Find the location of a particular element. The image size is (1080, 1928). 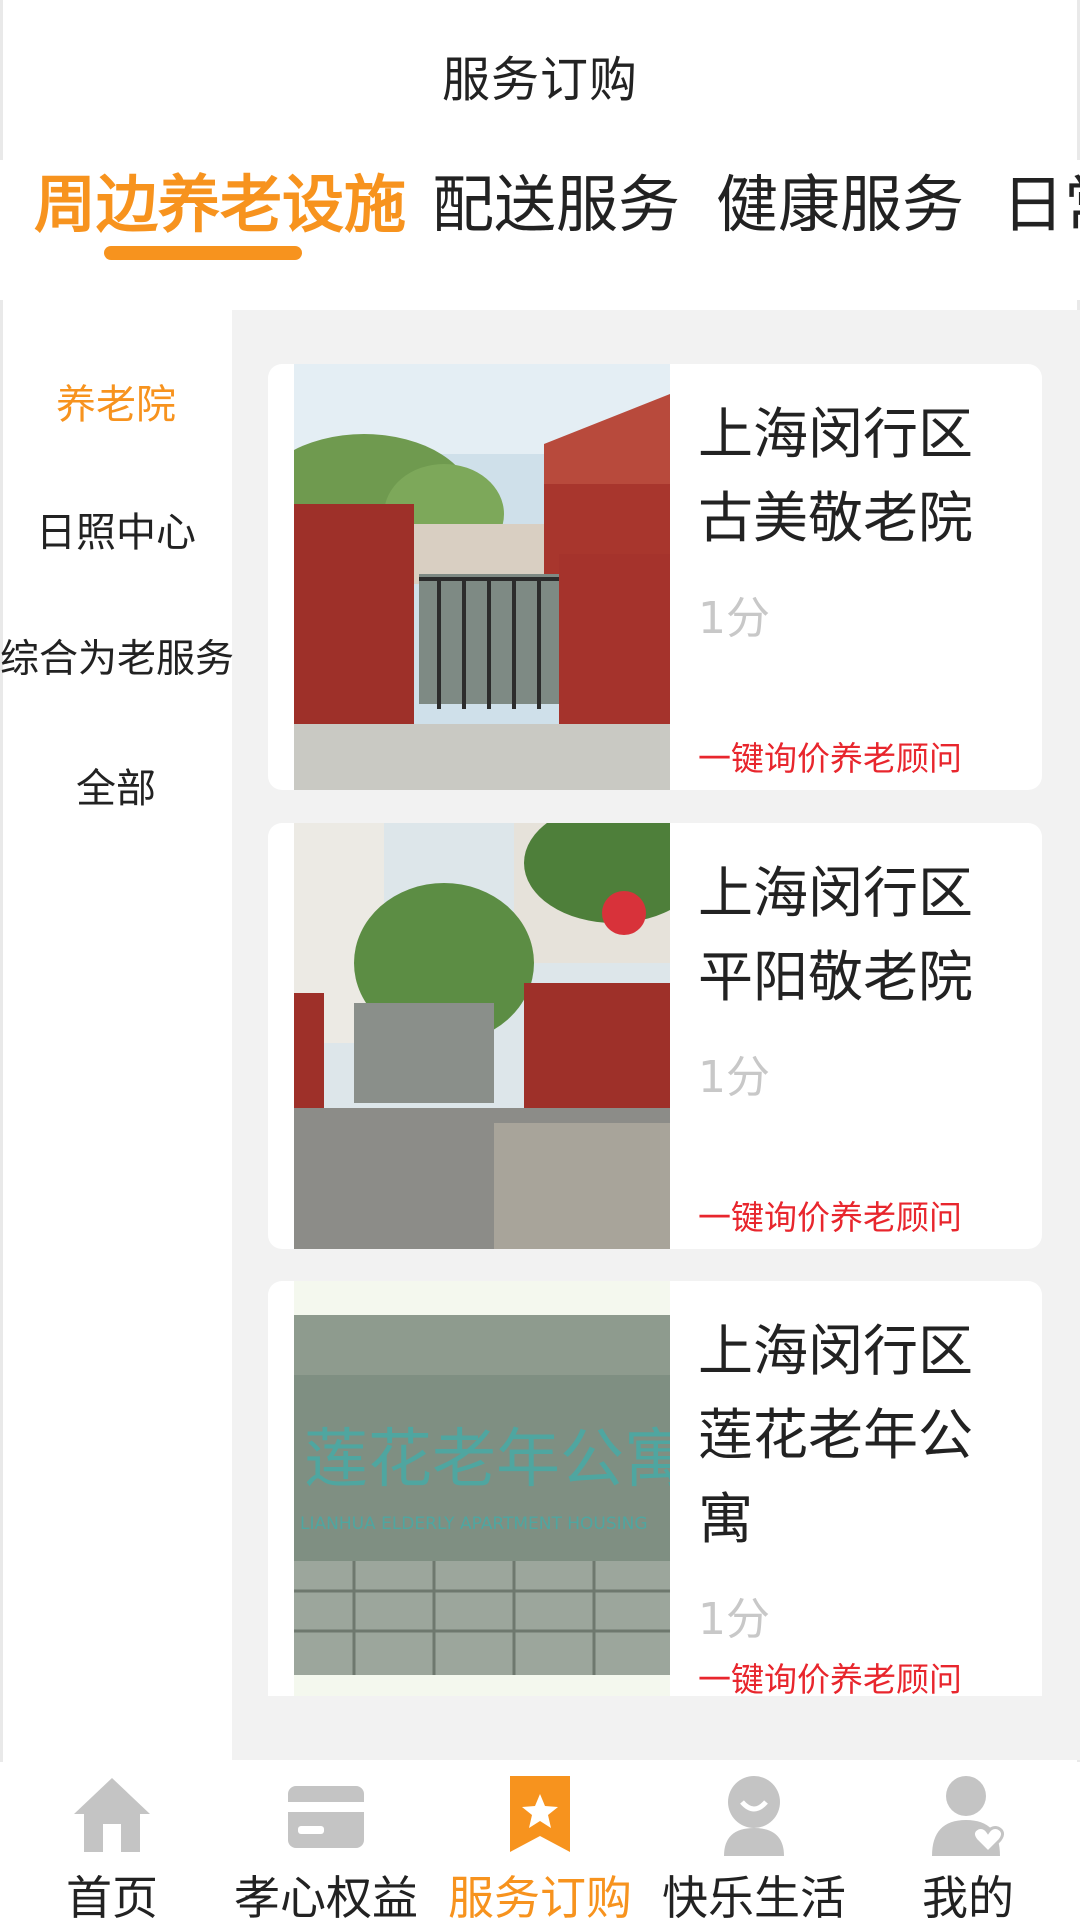

user-heart-icon is located at coordinates (968, 1816).